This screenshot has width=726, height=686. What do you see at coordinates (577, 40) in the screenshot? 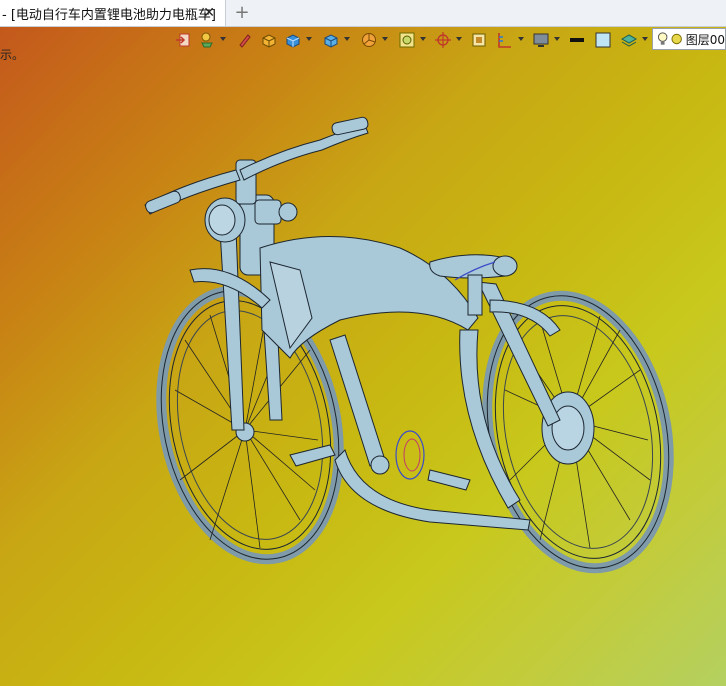
I see `line-icon` at bounding box center [577, 40].